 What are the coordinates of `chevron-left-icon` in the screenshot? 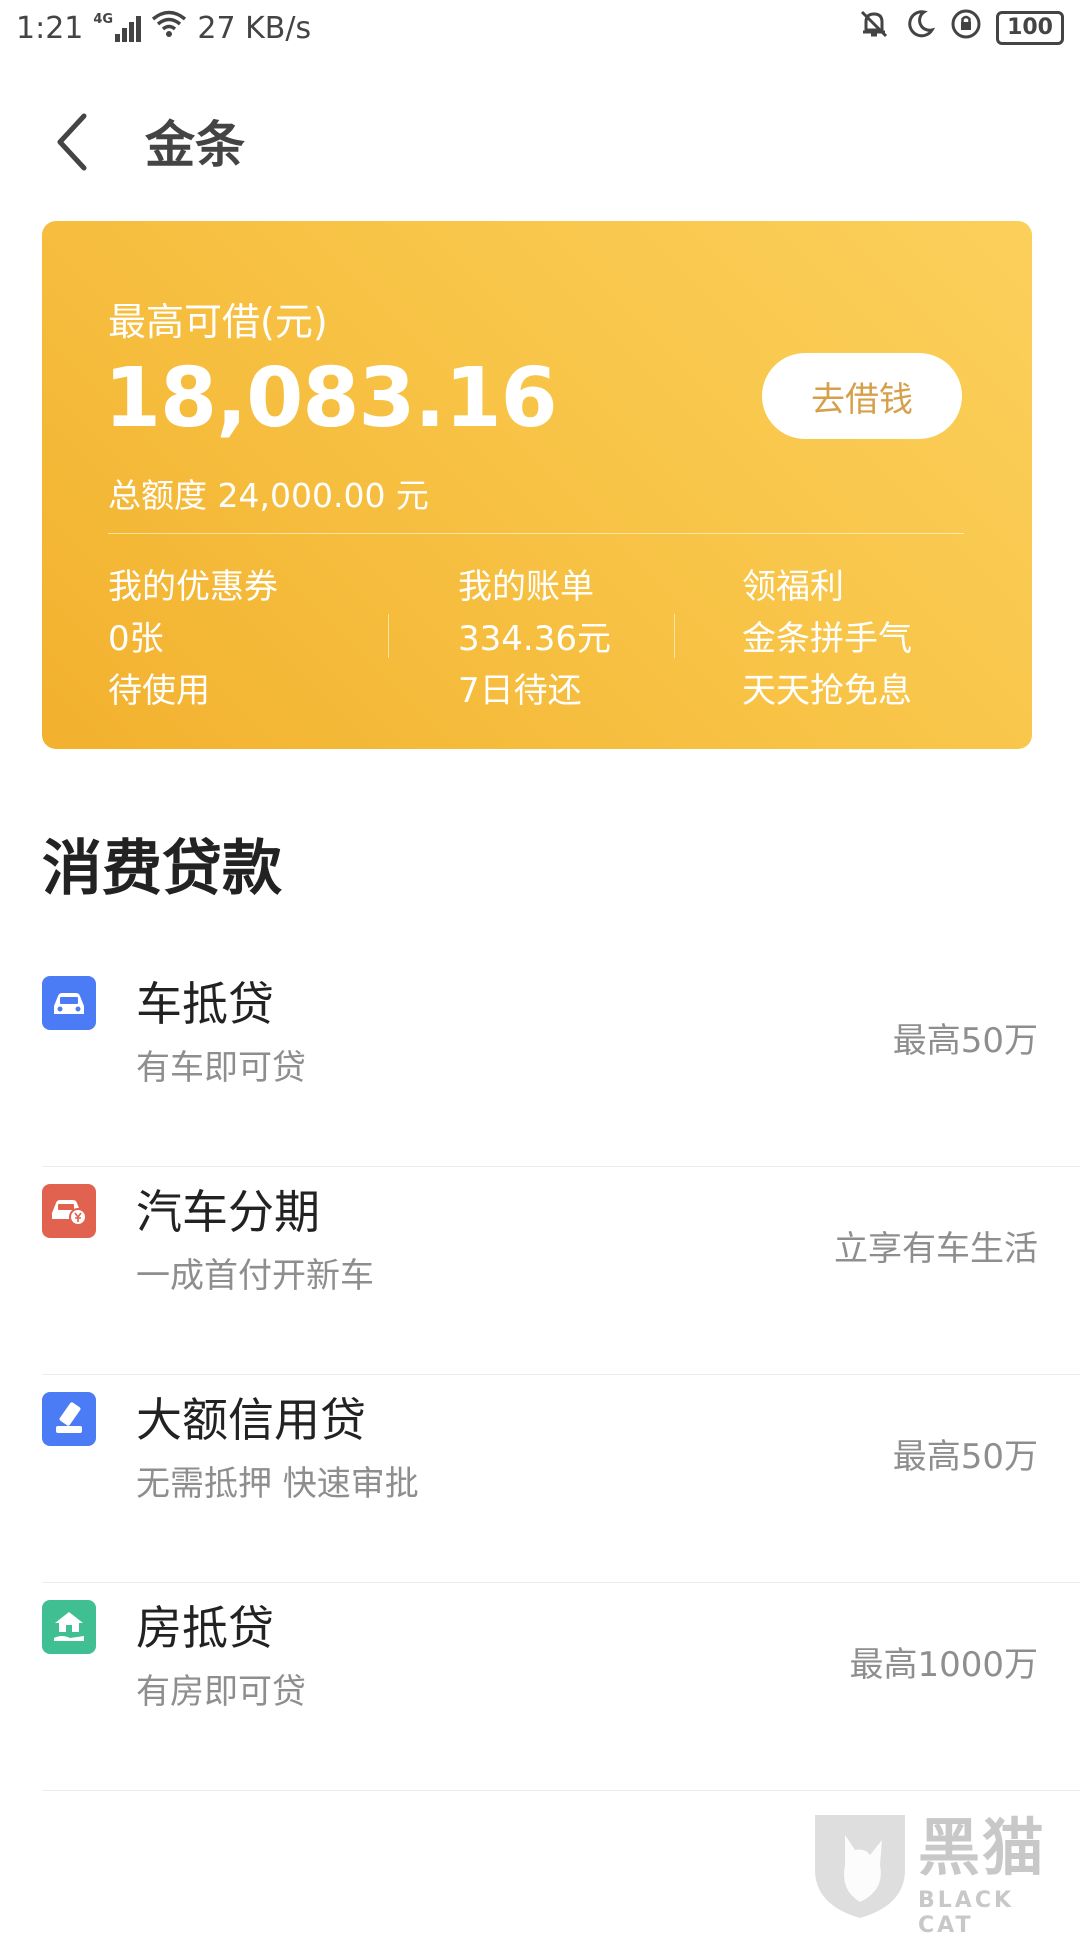 It's located at (72, 142).